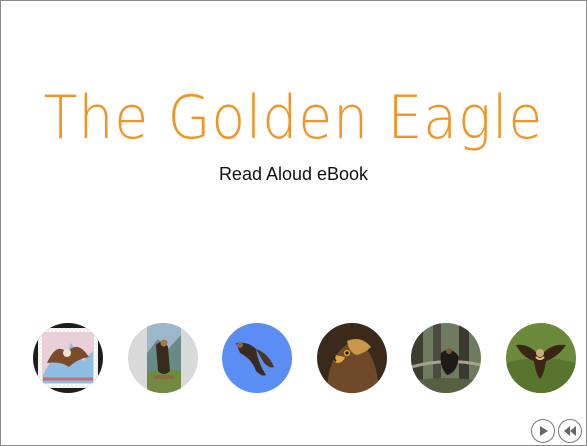 This screenshot has height=446, width=587. I want to click on perched-eagle-image, so click(163, 358).